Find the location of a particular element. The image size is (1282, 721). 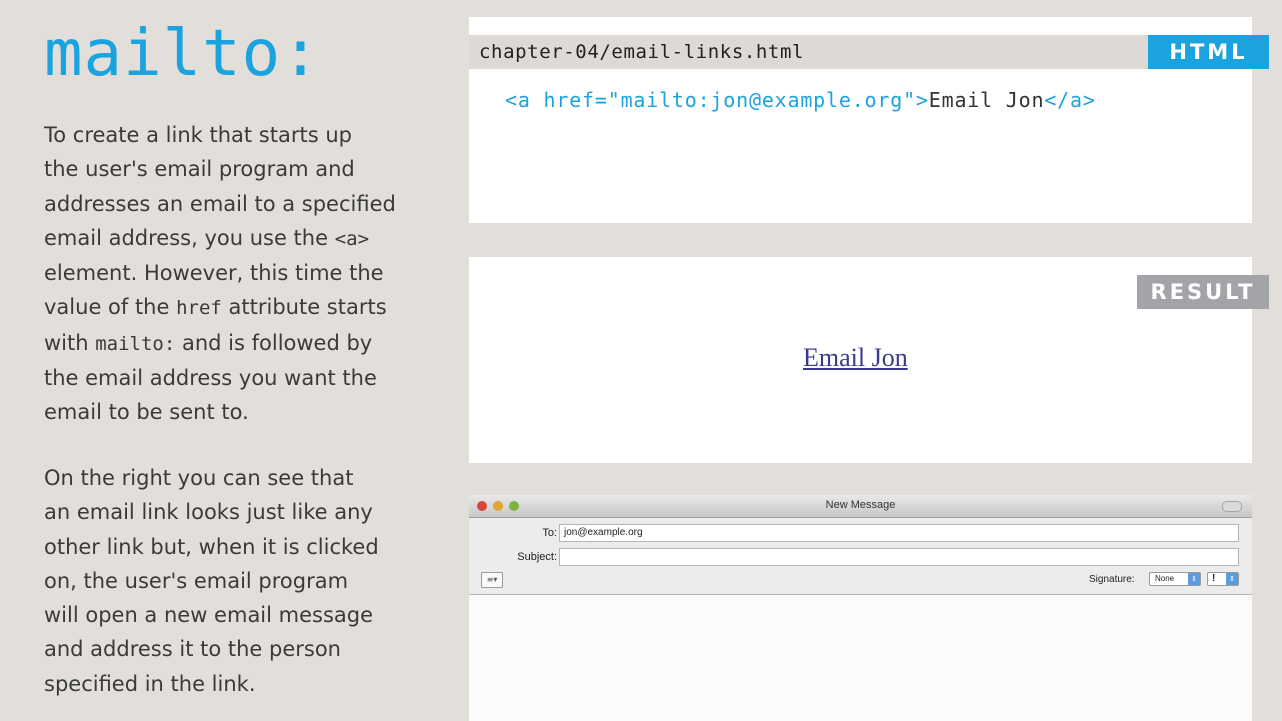

text-segment: and is followed by is located at coordinates (274, 342).